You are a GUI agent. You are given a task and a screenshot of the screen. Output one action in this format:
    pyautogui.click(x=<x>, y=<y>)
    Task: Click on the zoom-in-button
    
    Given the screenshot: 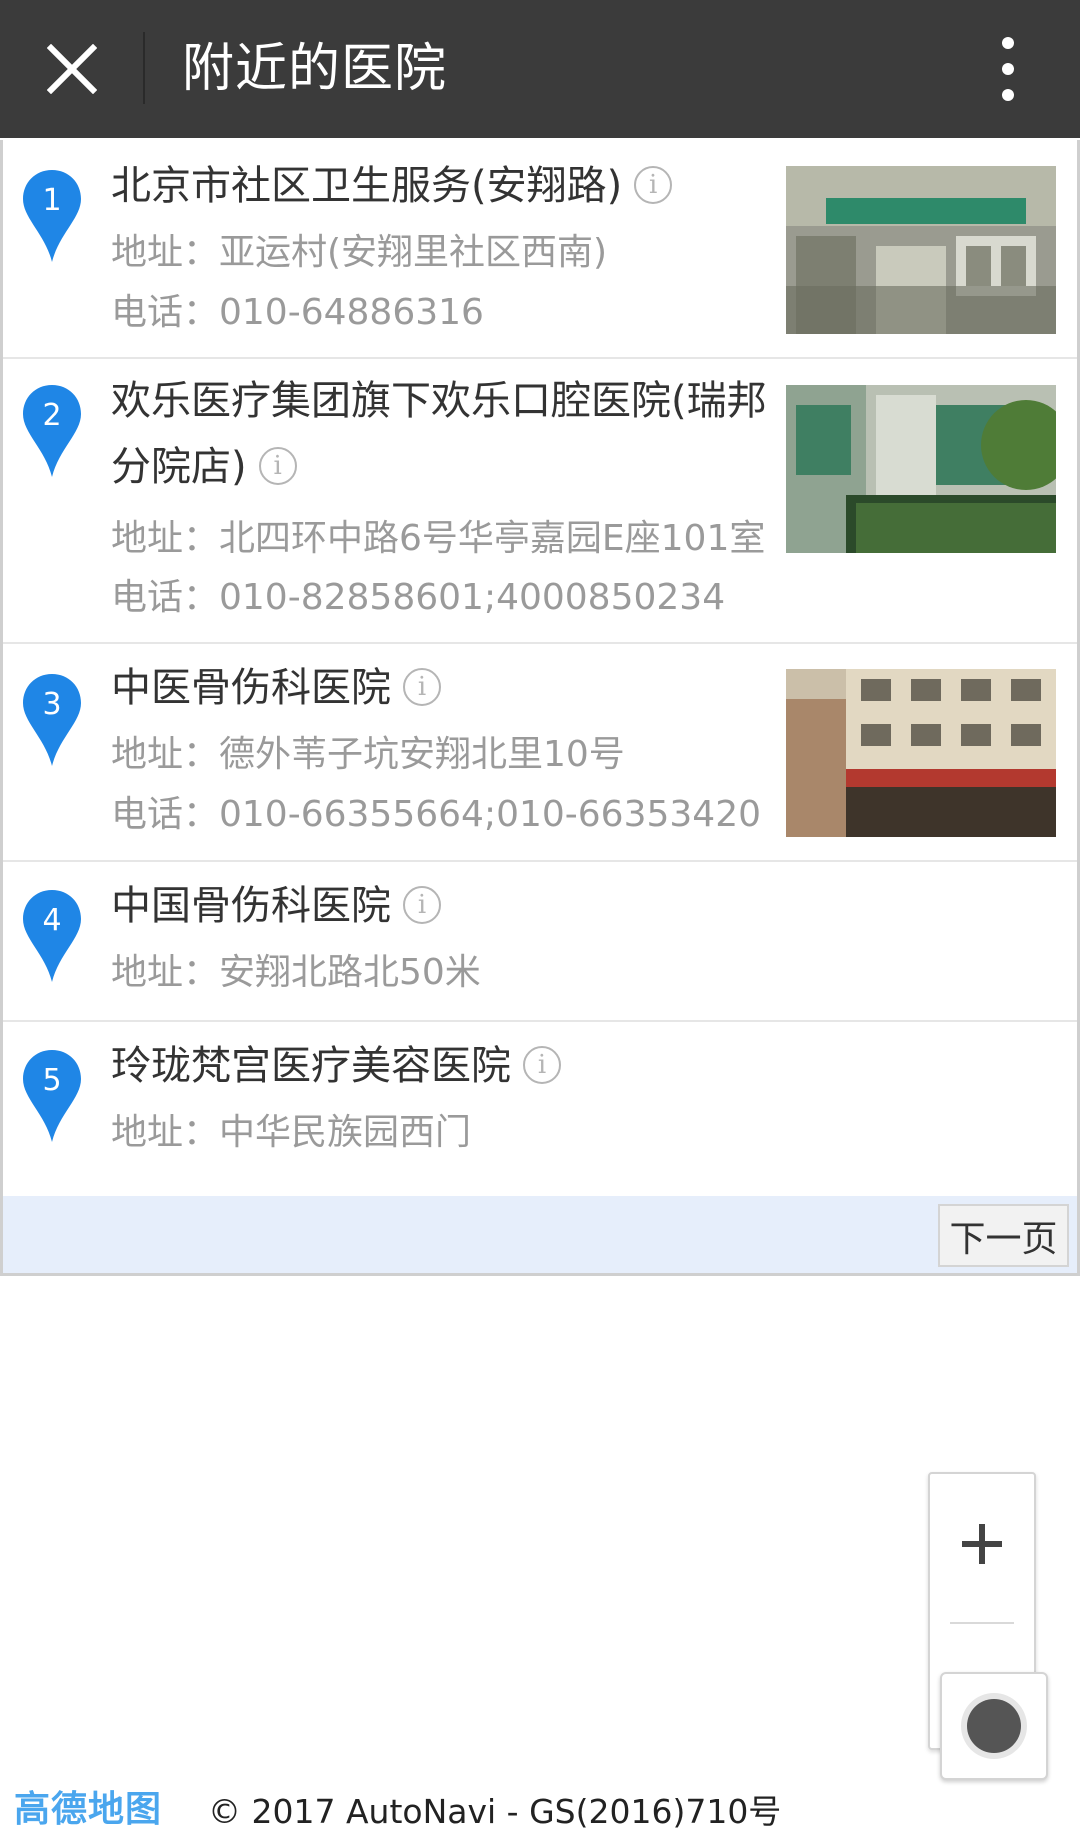 What is the action you would take?
    pyautogui.click(x=982, y=1544)
    